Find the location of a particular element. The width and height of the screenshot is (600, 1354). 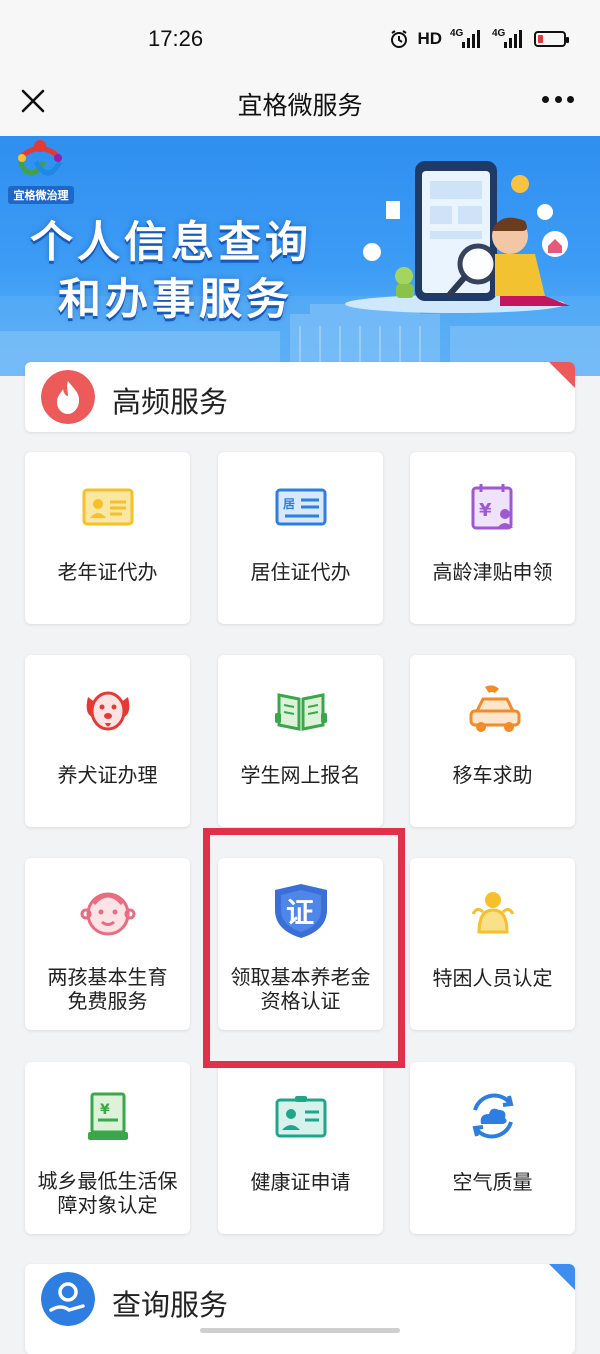

dog-icon is located at coordinates (107, 711).